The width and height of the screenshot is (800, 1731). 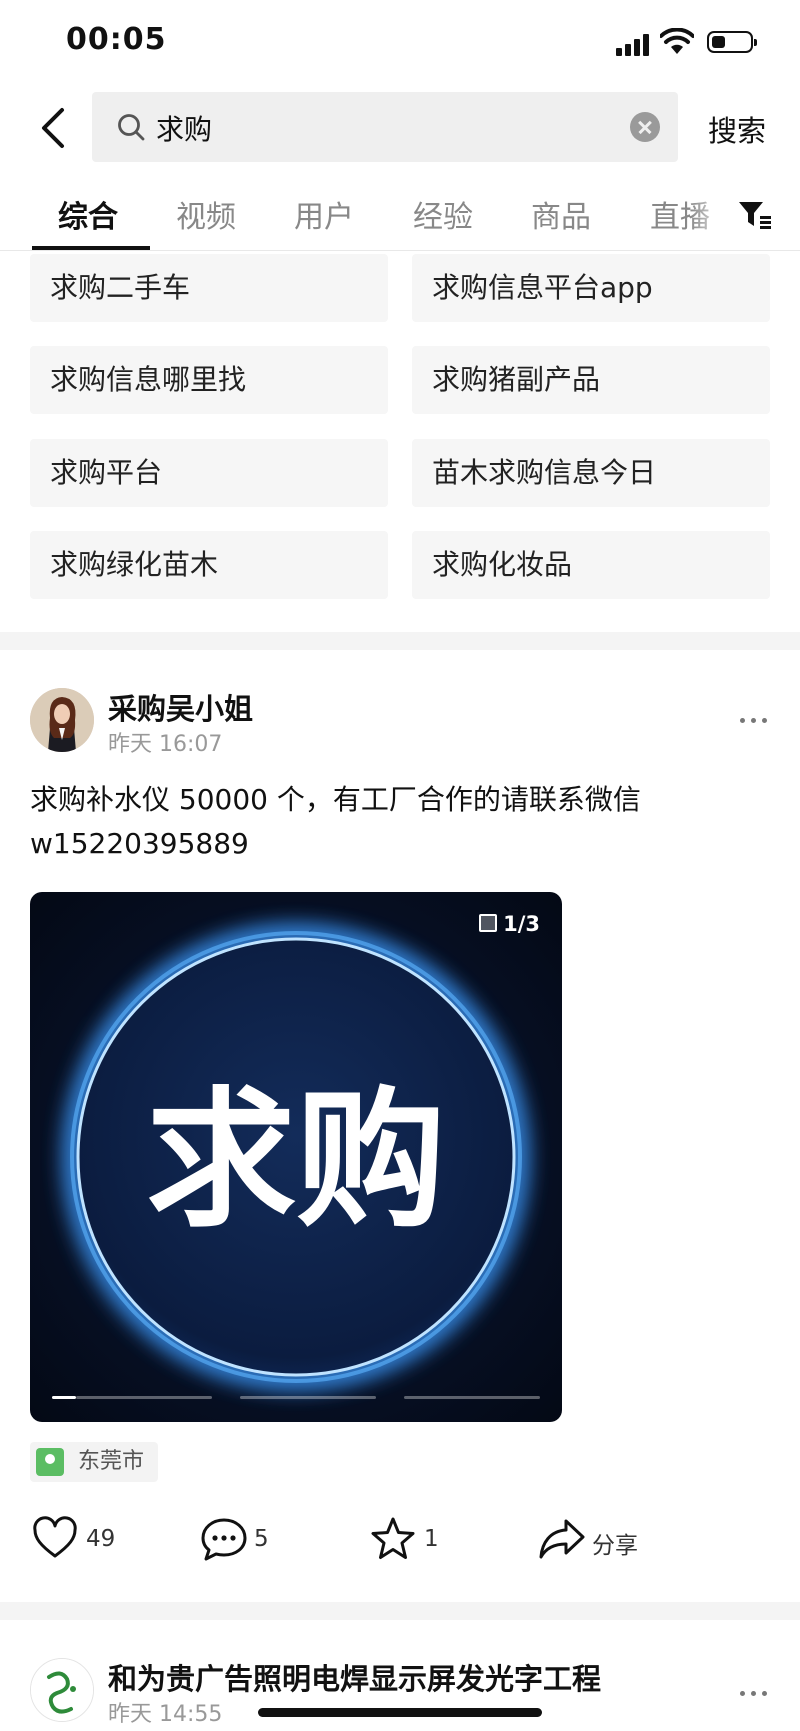 What do you see at coordinates (591, 380) in the screenshot?
I see `suggestion-chip: 求购猪副产品` at bounding box center [591, 380].